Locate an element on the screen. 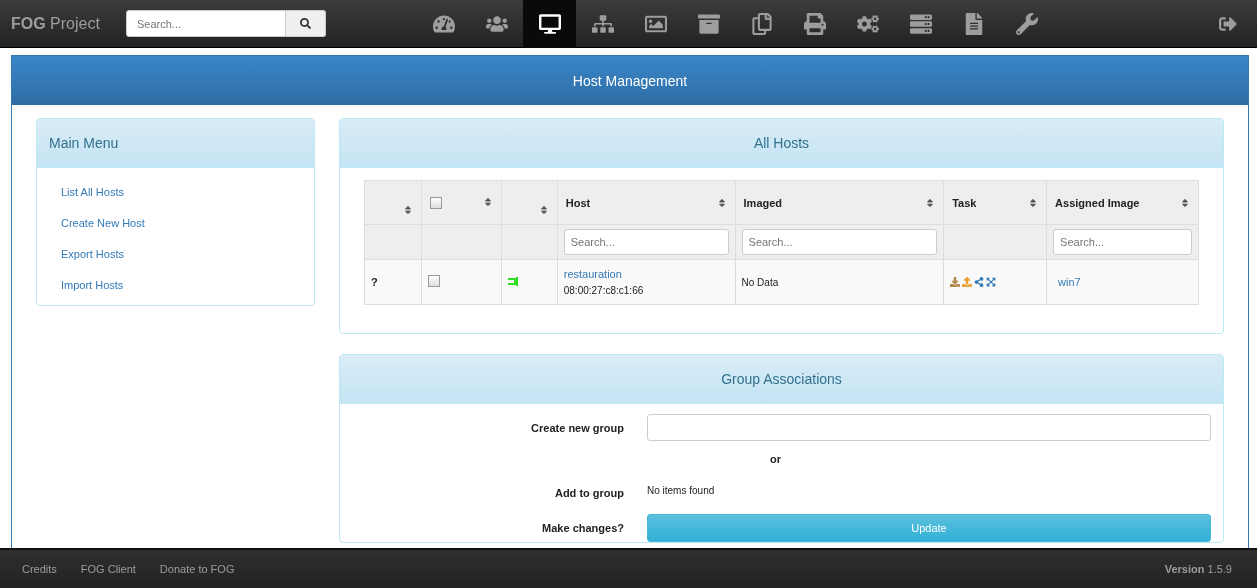  search-button is located at coordinates (306, 23).